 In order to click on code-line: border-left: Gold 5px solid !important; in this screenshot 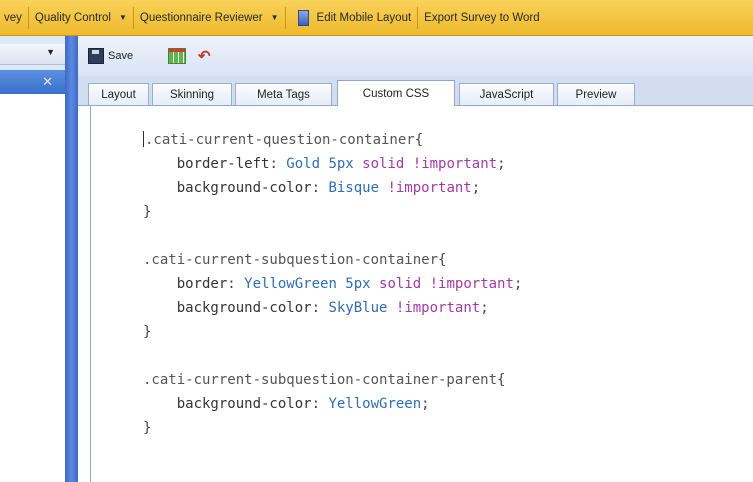, I will do `click(341, 164)`.